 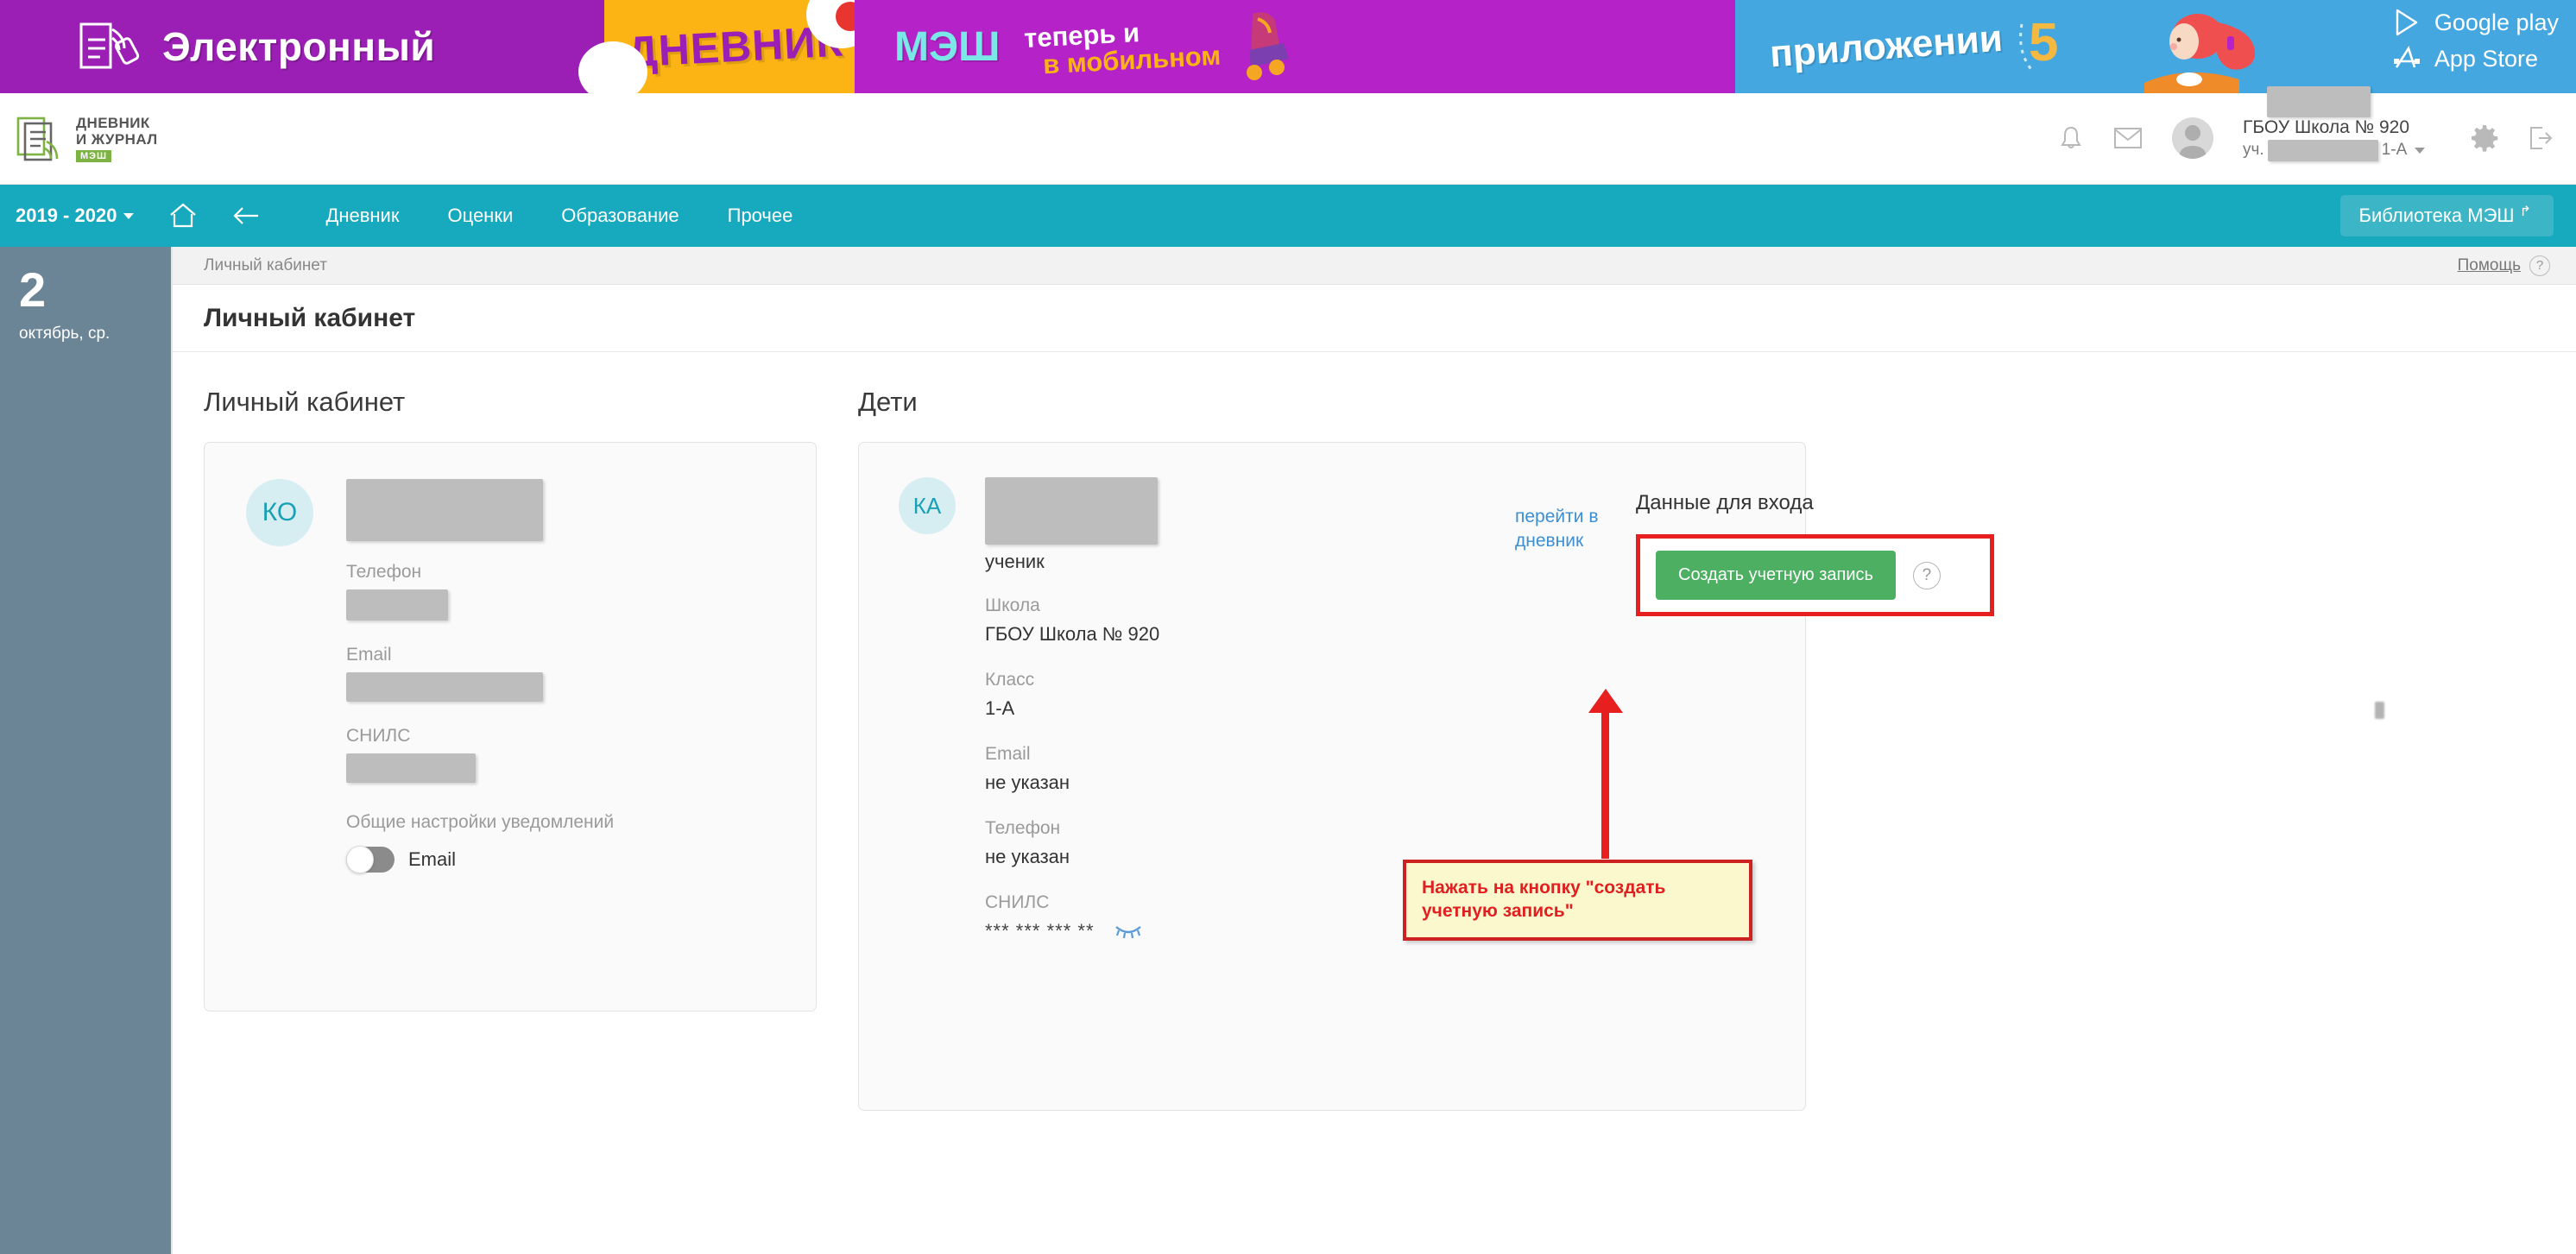 What do you see at coordinates (64, 334) in the screenshot?
I see `sidebar-month-weekday: октябрь, ср.` at bounding box center [64, 334].